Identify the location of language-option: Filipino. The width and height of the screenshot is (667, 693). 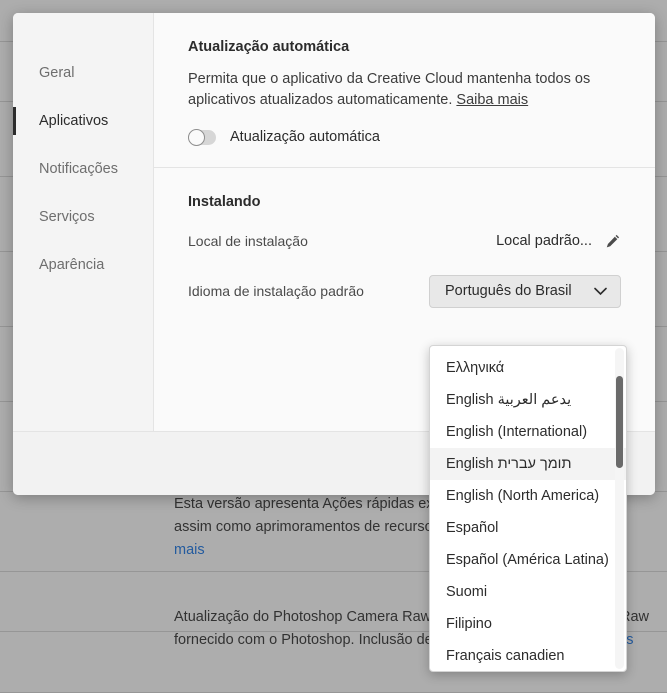
(528, 624).